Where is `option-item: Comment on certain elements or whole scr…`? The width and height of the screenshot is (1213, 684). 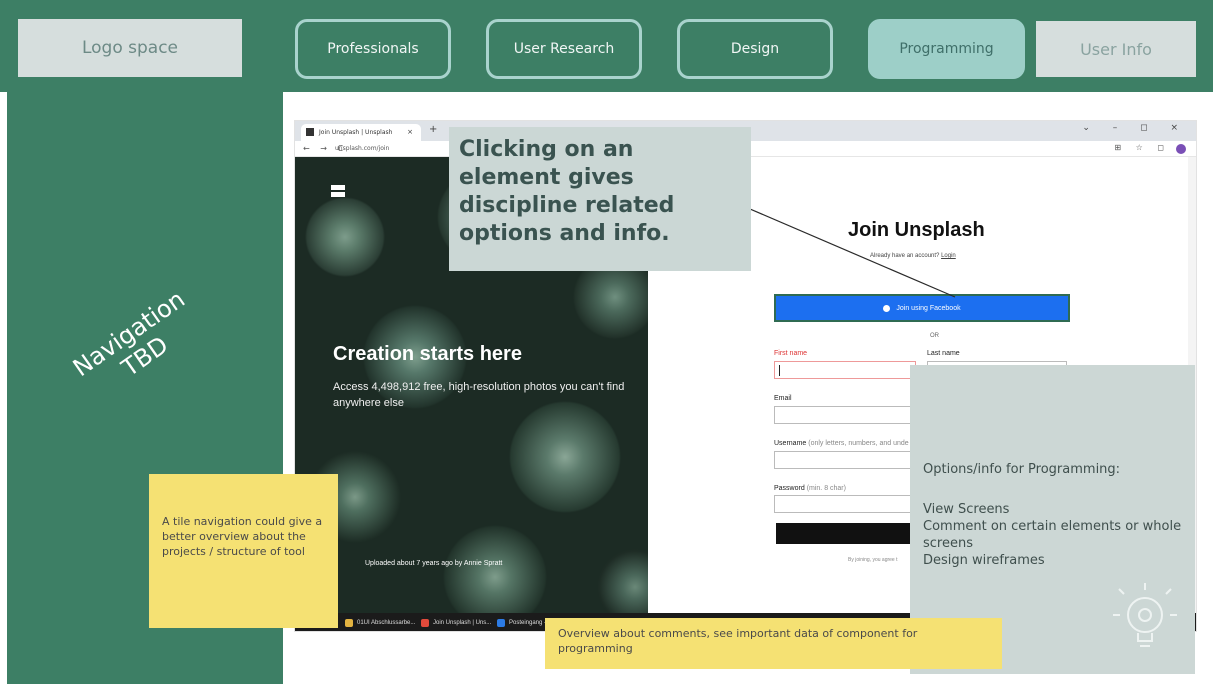
option-item: Comment on certain elements or whole scr… is located at coordinates (1058, 535).